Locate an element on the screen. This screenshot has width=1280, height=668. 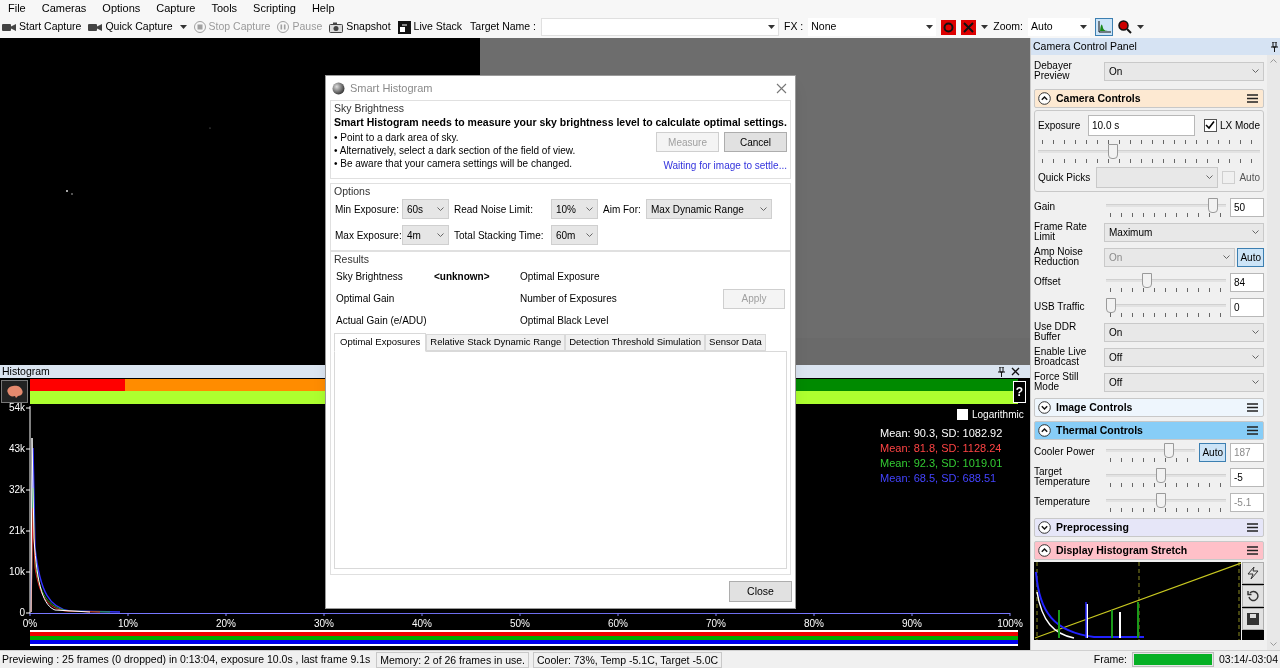
panel-title: Histogram is located at coordinates (26, 371).